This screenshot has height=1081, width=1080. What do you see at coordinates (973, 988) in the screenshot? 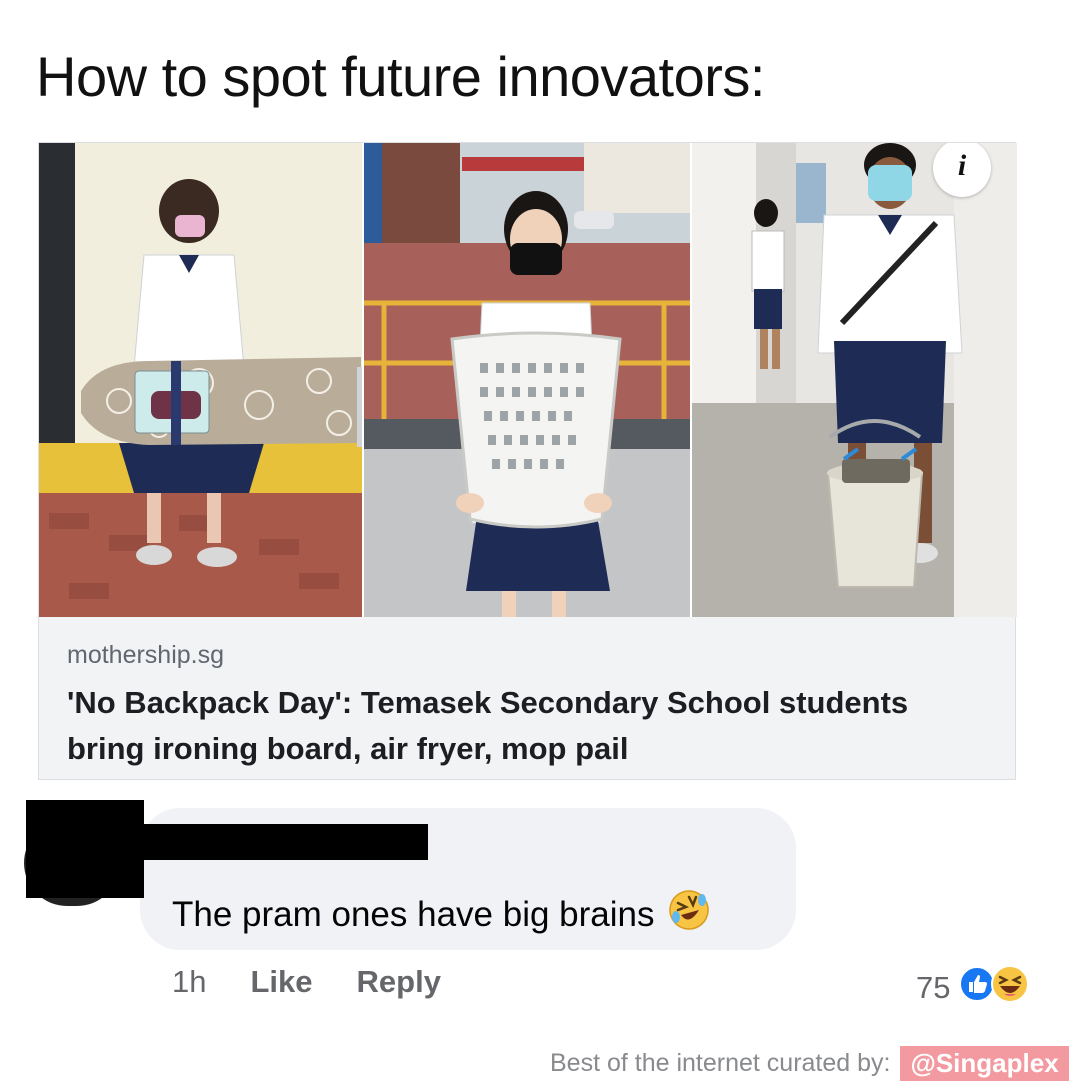
I see `reaction-summary: 75` at bounding box center [973, 988].